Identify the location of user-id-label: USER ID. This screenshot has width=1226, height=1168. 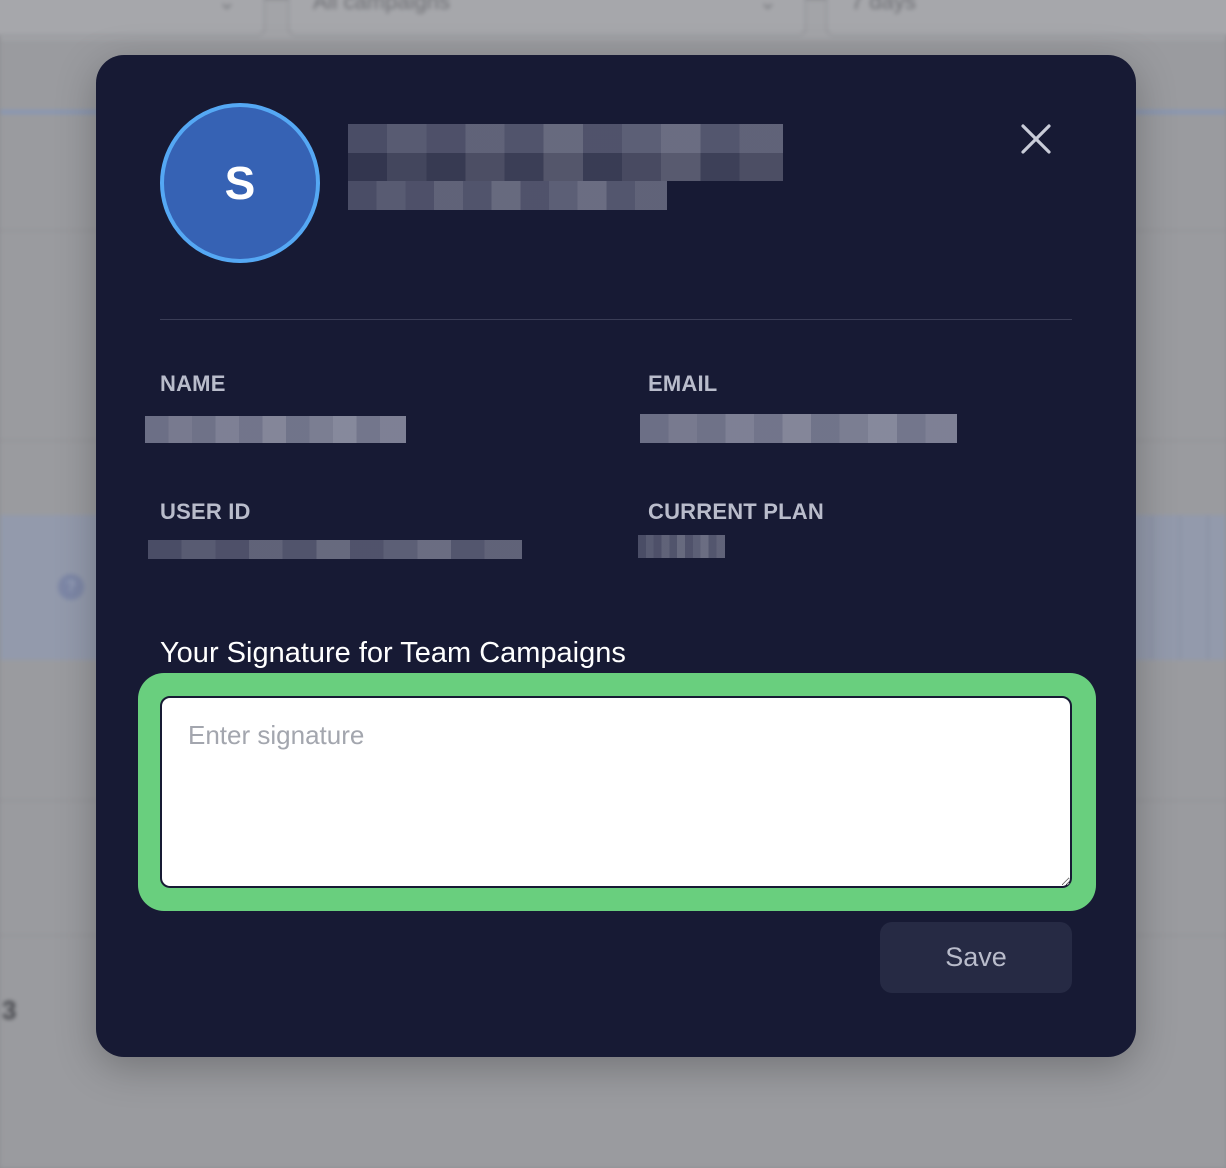
(205, 511).